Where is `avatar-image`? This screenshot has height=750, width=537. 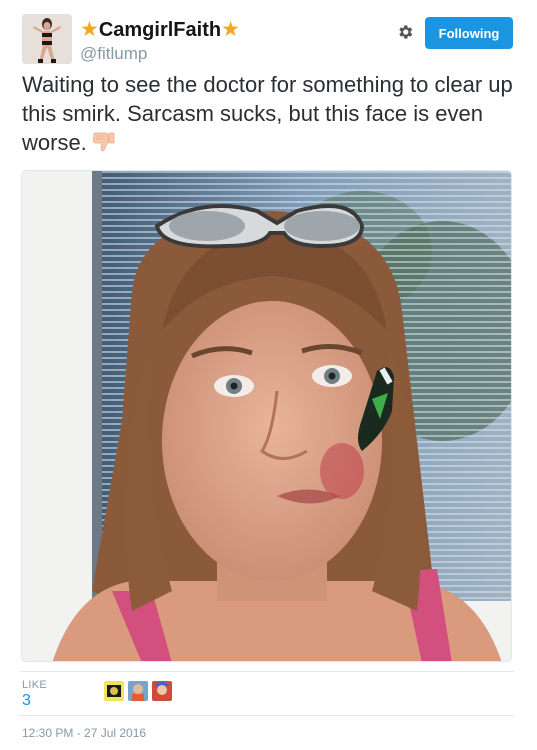
avatar-image is located at coordinates (47, 39).